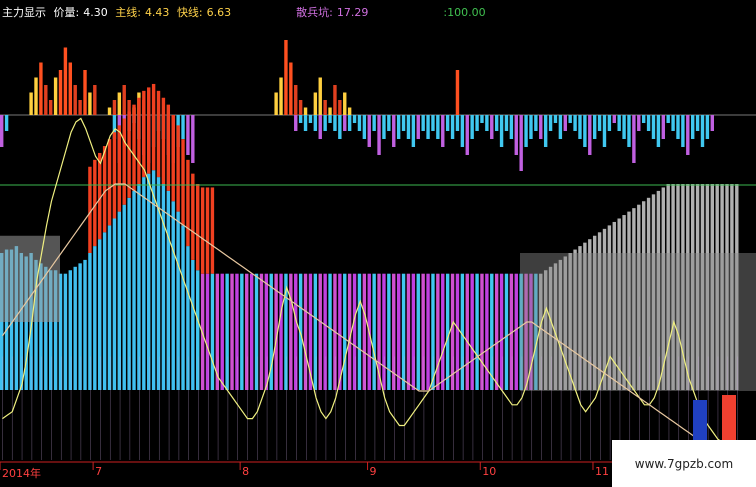 The image size is (756, 487). What do you see at coordinates (219, 12) in the screenshot?
I see `legend-fast-value: 6.63` at bounding box center [219, 12].